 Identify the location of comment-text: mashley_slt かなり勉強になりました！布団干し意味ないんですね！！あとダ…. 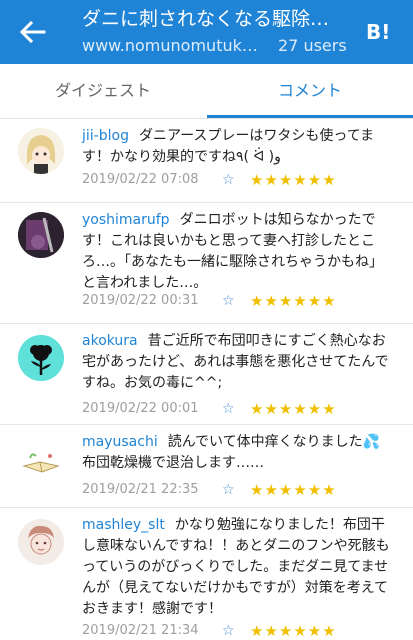
(237, 567).